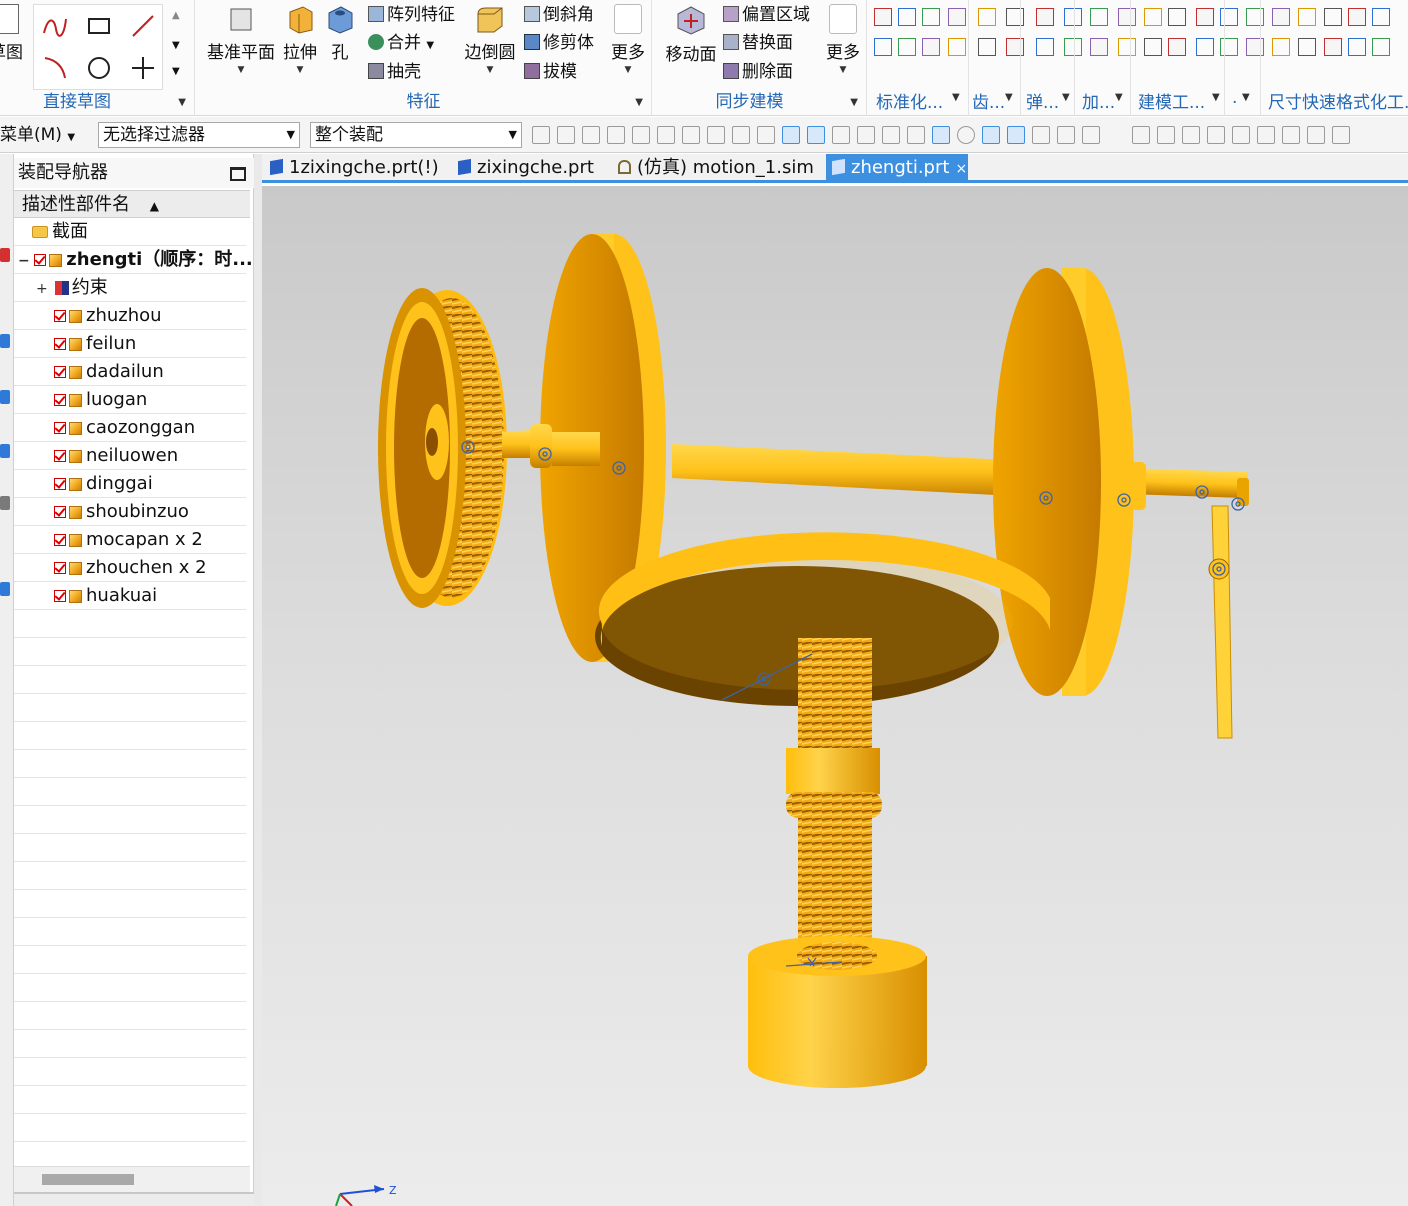 This screenshot has width=1408, height=1206. I want to click on snap-grid-icon, so click(766, 135).